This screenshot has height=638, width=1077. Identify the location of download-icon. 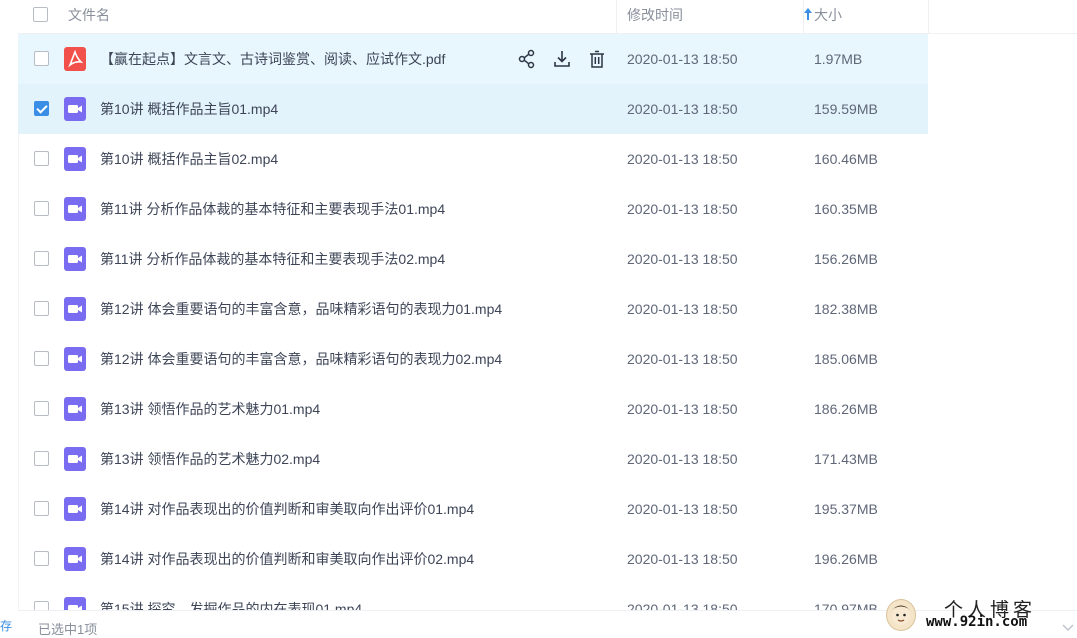
(562, 59).